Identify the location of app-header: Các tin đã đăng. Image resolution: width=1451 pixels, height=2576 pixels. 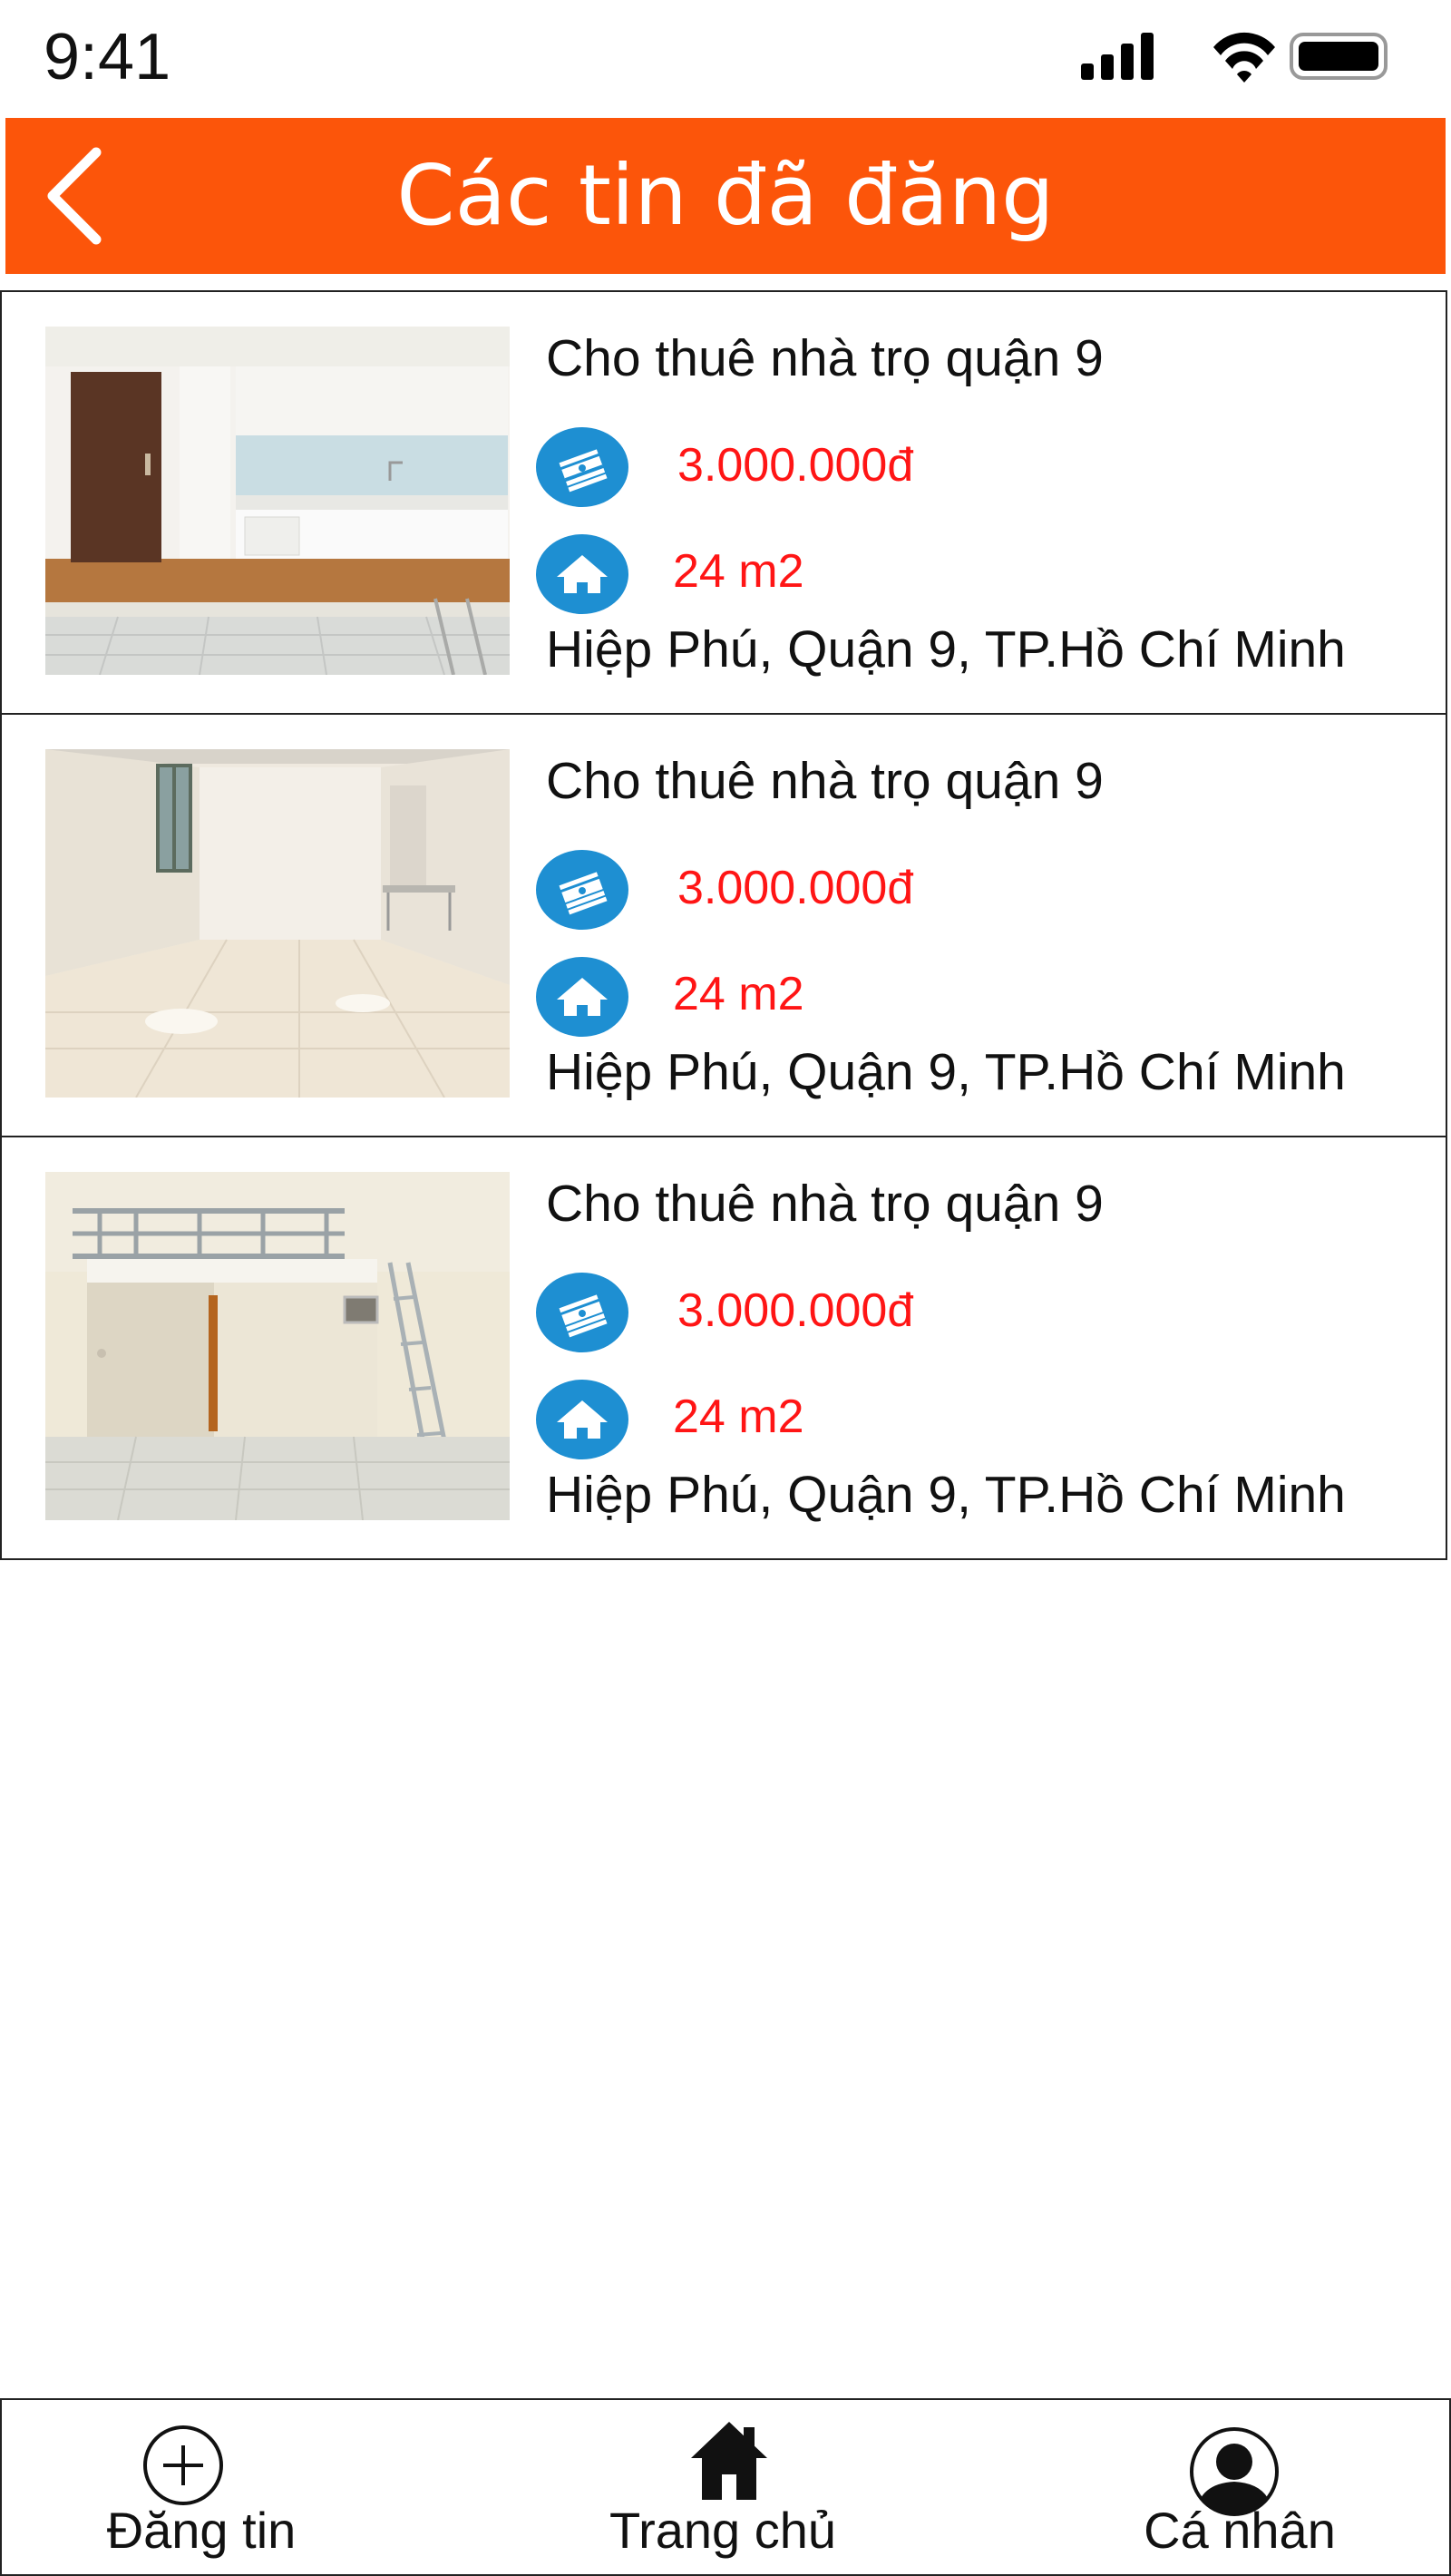
(726, 196).